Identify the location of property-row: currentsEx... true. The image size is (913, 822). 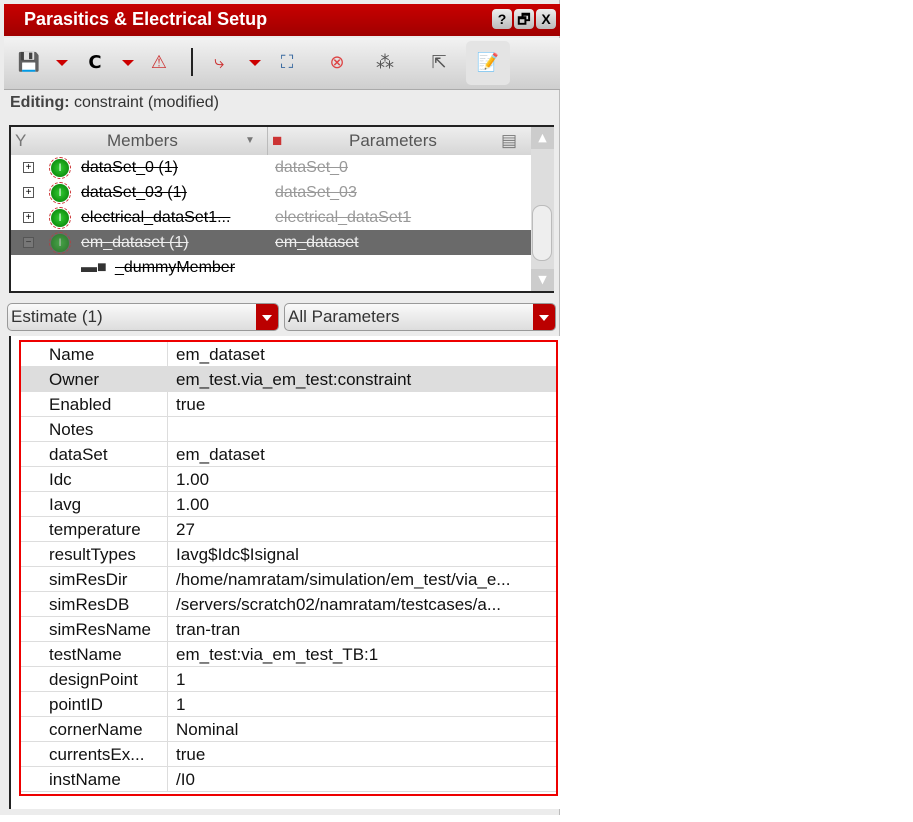
(288, 754).